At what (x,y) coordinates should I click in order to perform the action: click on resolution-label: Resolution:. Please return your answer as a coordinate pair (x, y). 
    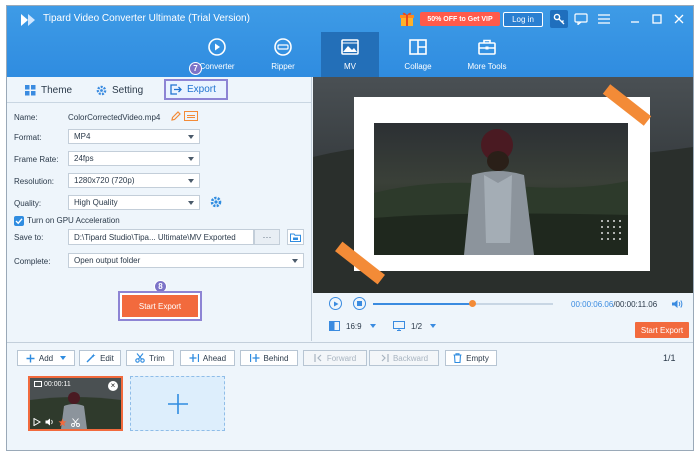
    Looking at the image, I should click on (34, 181).